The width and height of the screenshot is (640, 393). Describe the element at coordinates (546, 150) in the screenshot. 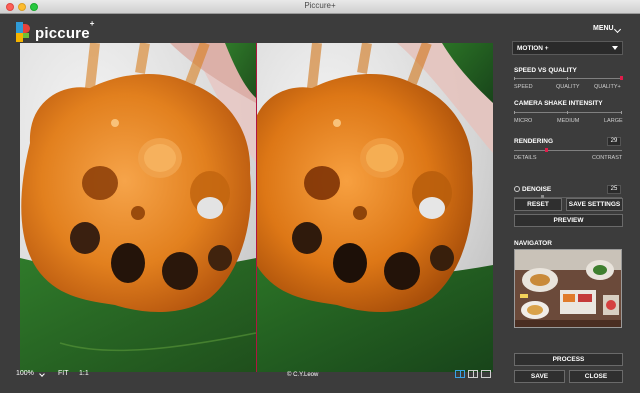

I see `rendering-handle` at that location.